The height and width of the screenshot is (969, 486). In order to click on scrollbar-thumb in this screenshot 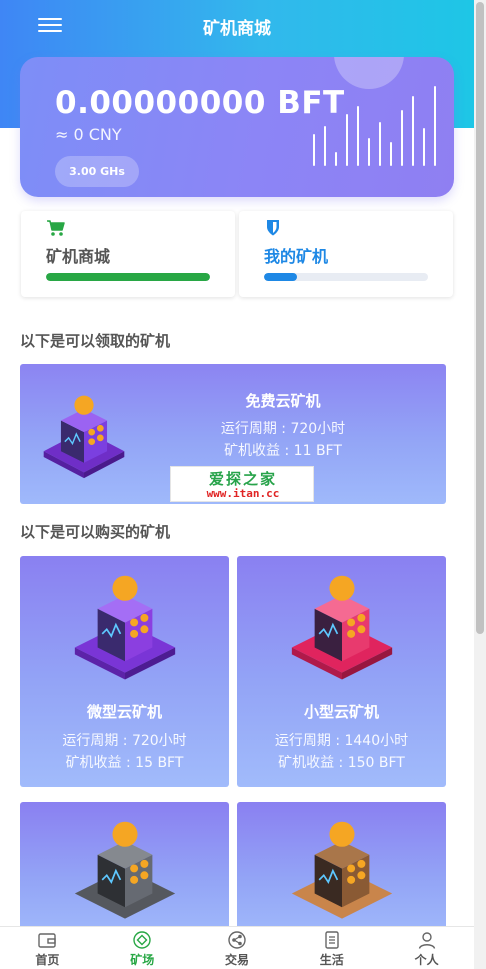, I will do `click(480, 318)`.